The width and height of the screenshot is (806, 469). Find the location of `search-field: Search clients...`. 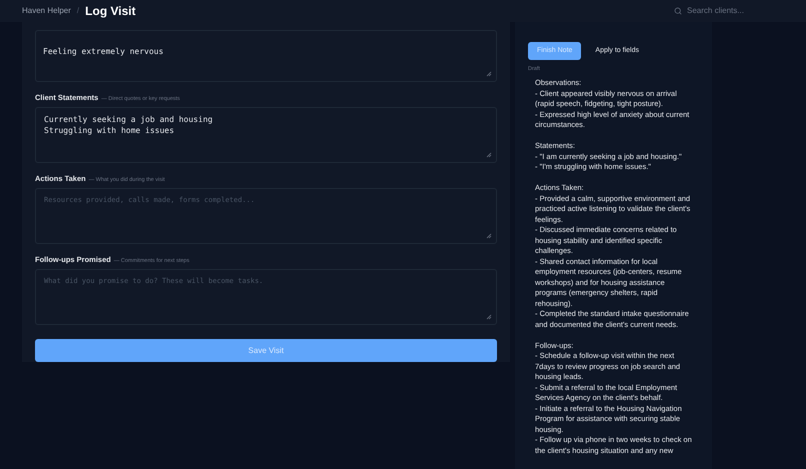

search-field: Search clients... is located at coordinates (732, 11).